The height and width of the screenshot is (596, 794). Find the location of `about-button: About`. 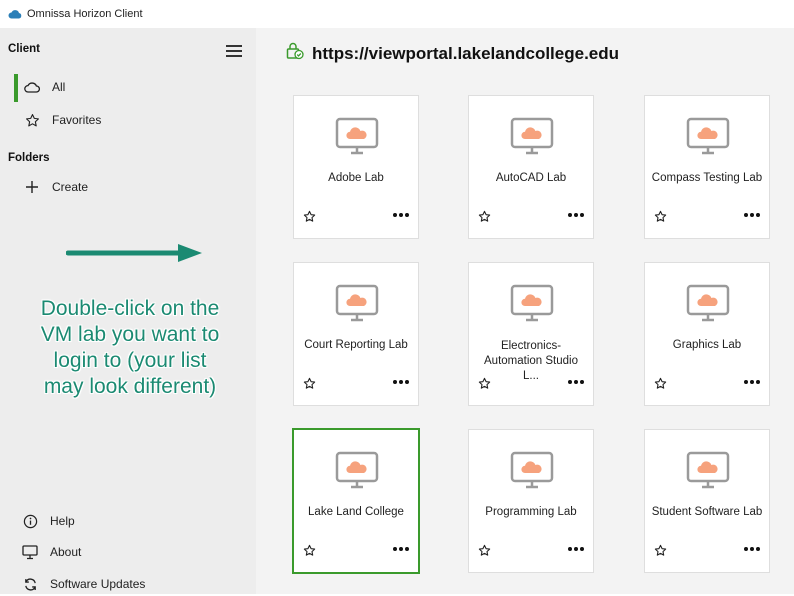

about-button: About is located at coordinates (50, 552).